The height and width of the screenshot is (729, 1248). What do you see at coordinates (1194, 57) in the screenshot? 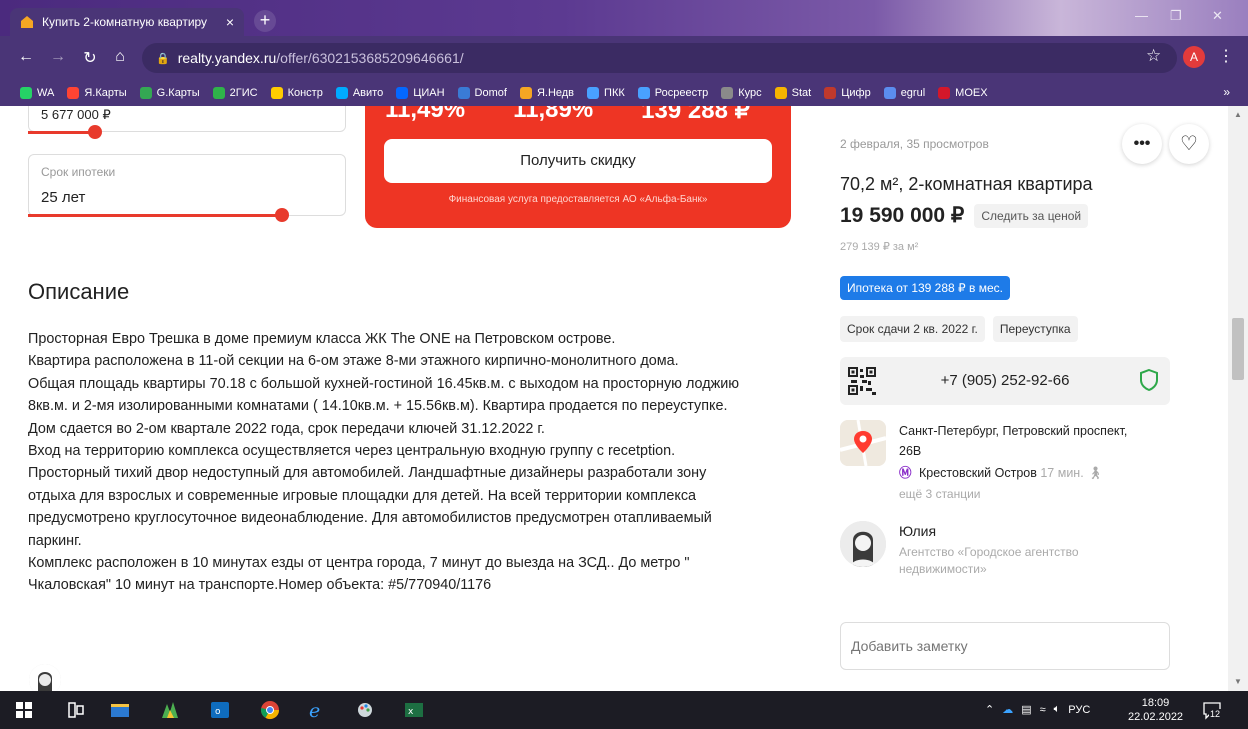
I see `profile-avatar: A` at bounding box center [1194, 57].